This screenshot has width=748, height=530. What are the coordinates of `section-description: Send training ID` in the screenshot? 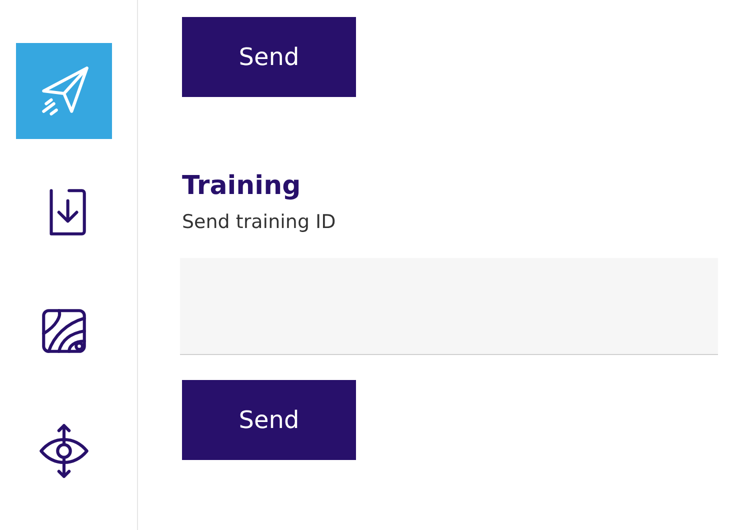 It's located at (259, 223).